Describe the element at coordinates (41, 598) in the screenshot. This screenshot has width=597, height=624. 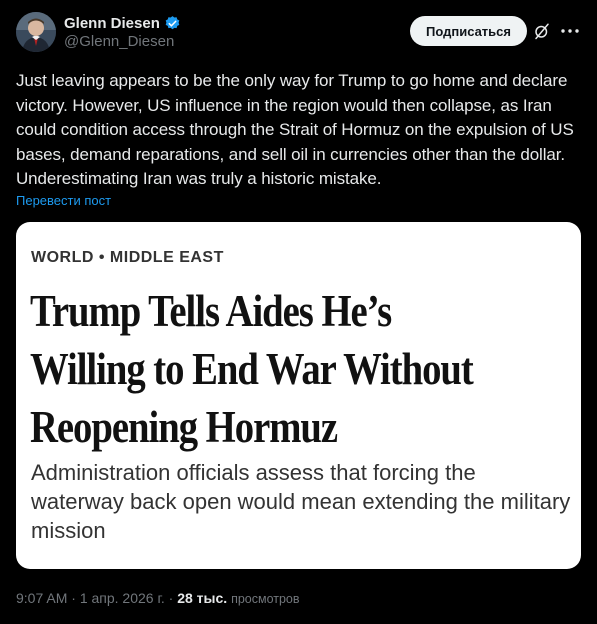
I see `post-time: 9:07 AM` at that location.